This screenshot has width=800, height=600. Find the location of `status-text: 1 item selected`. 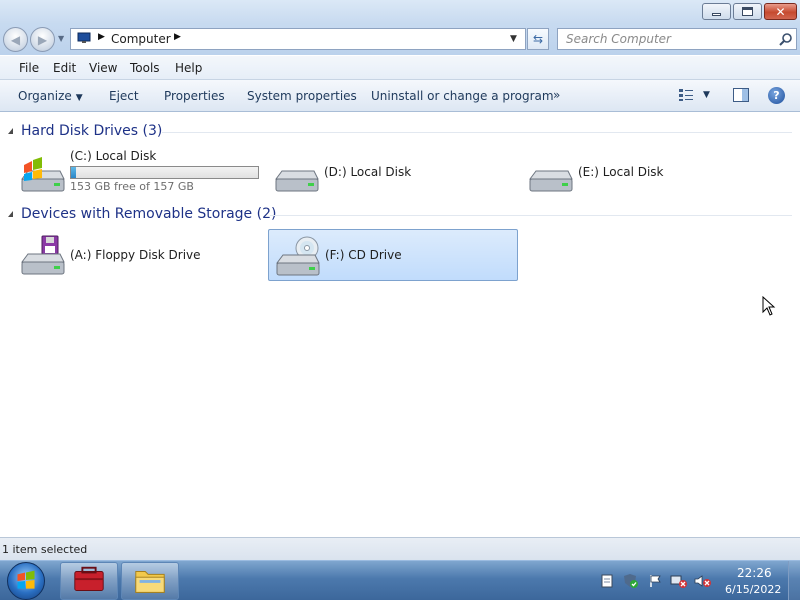

status-text: 1 item selected is located at coordinates (45, 549).